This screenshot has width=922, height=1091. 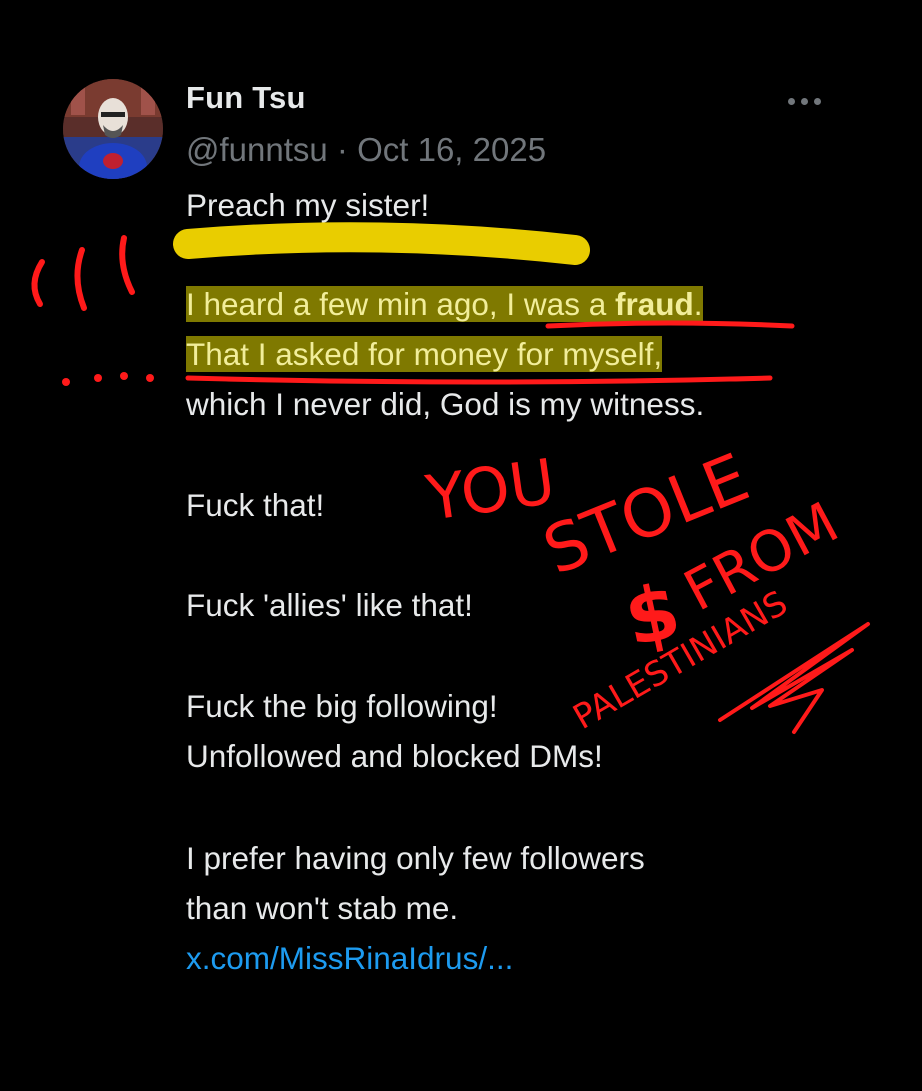 What do you see at coordinates (381, 243) in the screenshot?
I see `highlighter-stroke` at bounding box center [381, 243].